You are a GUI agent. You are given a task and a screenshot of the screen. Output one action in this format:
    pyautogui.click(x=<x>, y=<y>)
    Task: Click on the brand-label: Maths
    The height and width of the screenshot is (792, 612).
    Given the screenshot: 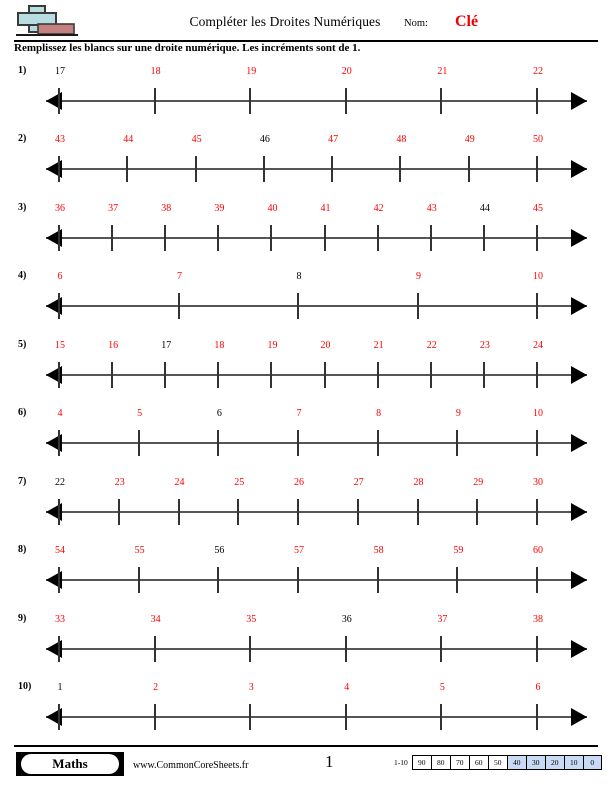 What is the action you would take?
    pyautogui.click(x=70, y=764)
    